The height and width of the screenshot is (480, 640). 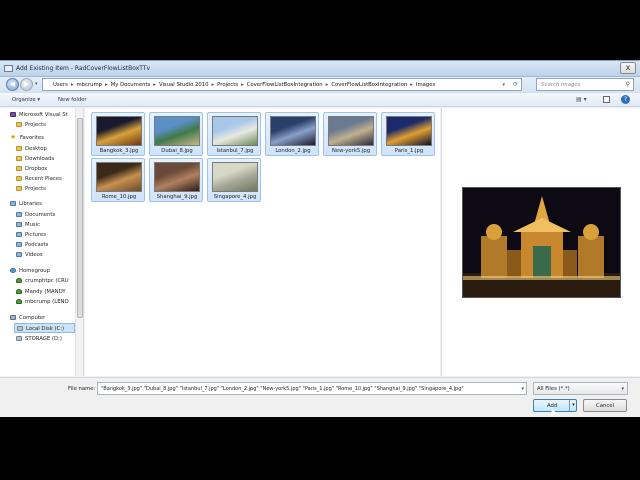 I want to click on nav-item: Videos, so click(x=44, y=255).